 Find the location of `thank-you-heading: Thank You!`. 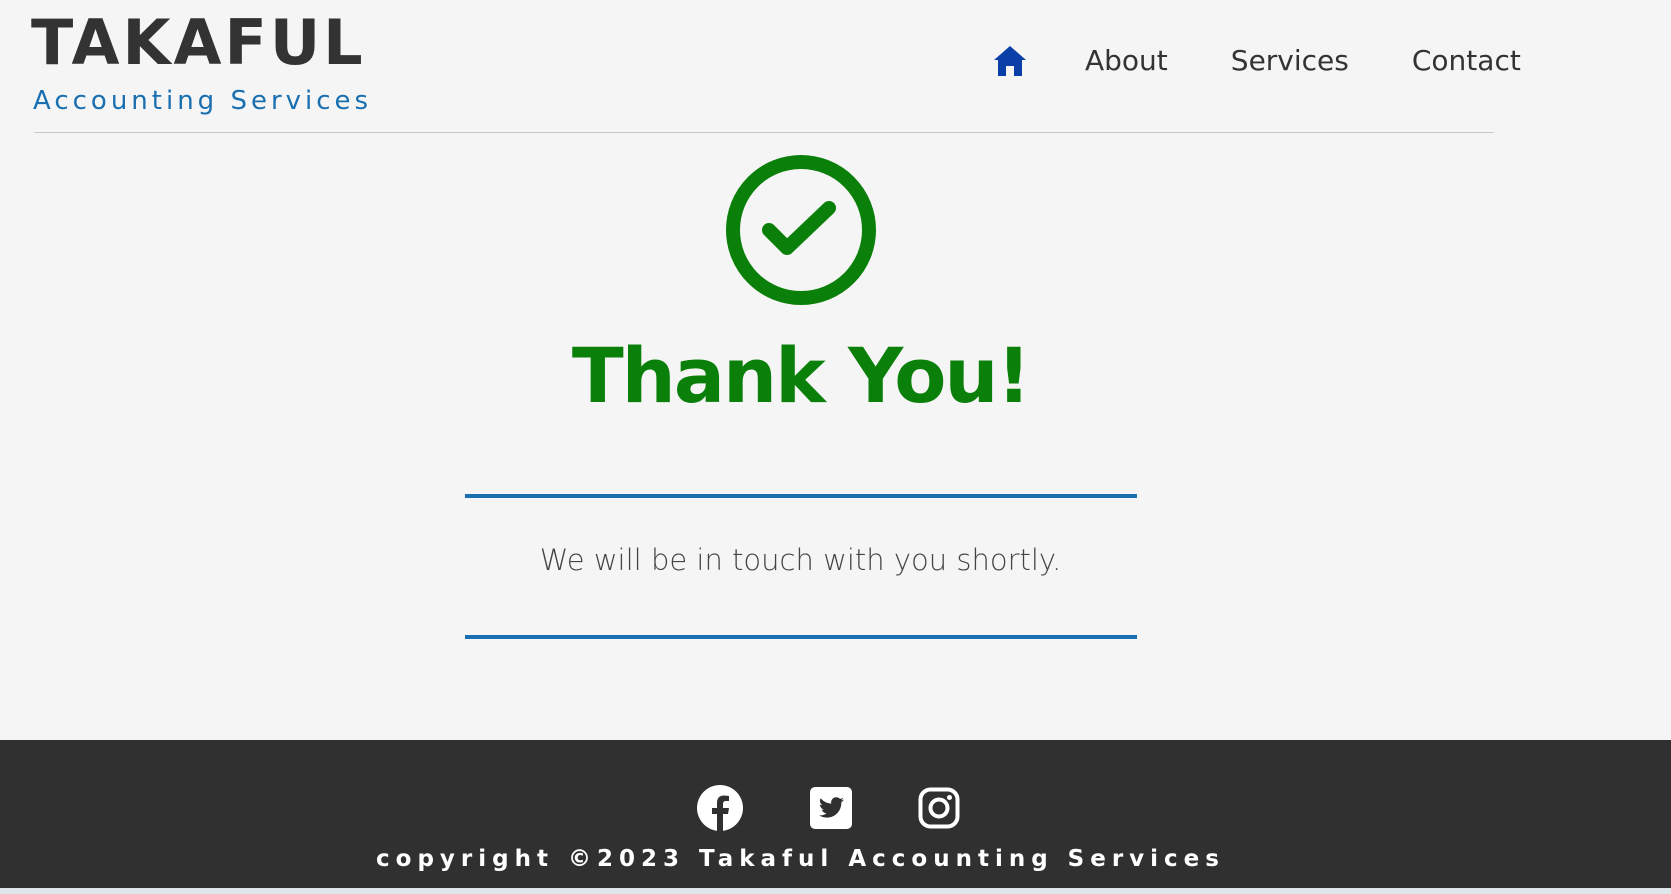

thank-you-heading: Thank You! is located at coordinates (801, 375).